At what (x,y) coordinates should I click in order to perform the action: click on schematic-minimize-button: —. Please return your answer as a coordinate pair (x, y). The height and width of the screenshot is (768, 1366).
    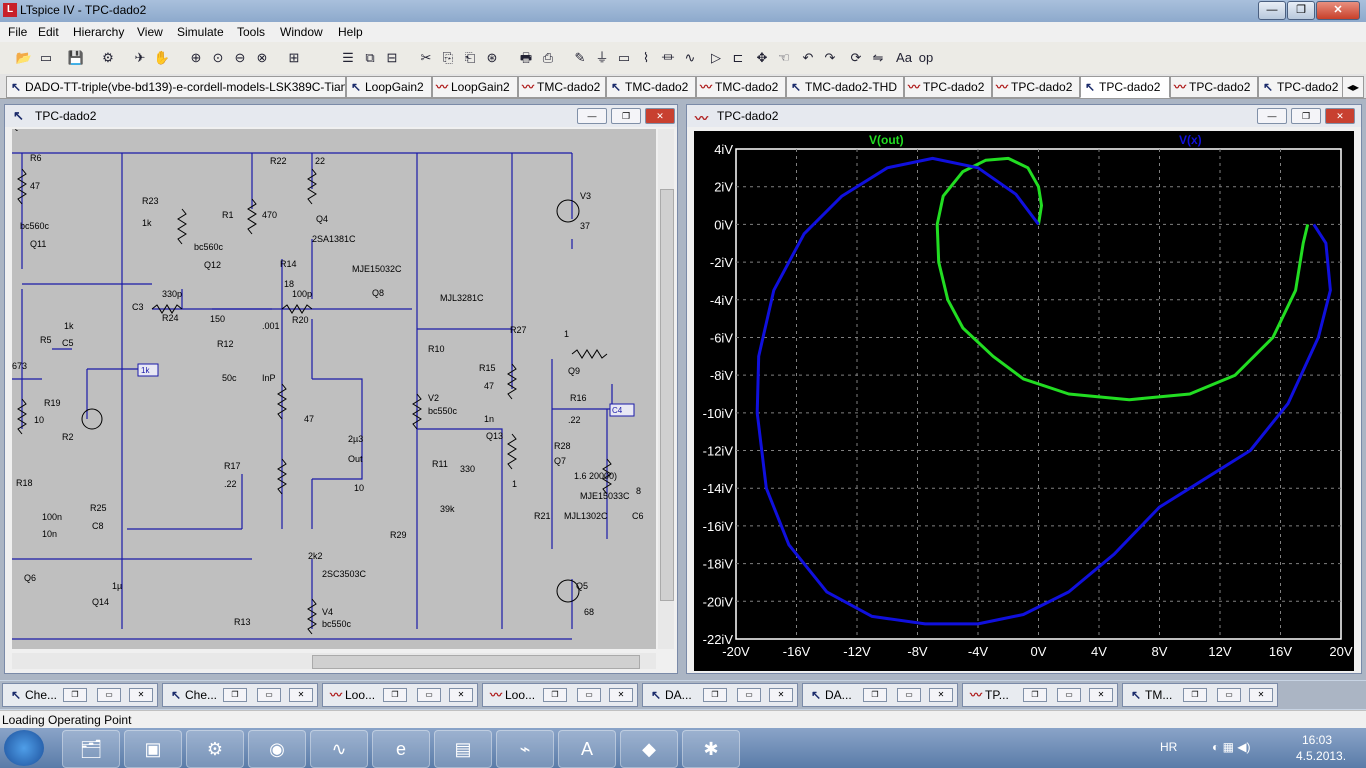
    Looking at the image, I should click on (592, 116).